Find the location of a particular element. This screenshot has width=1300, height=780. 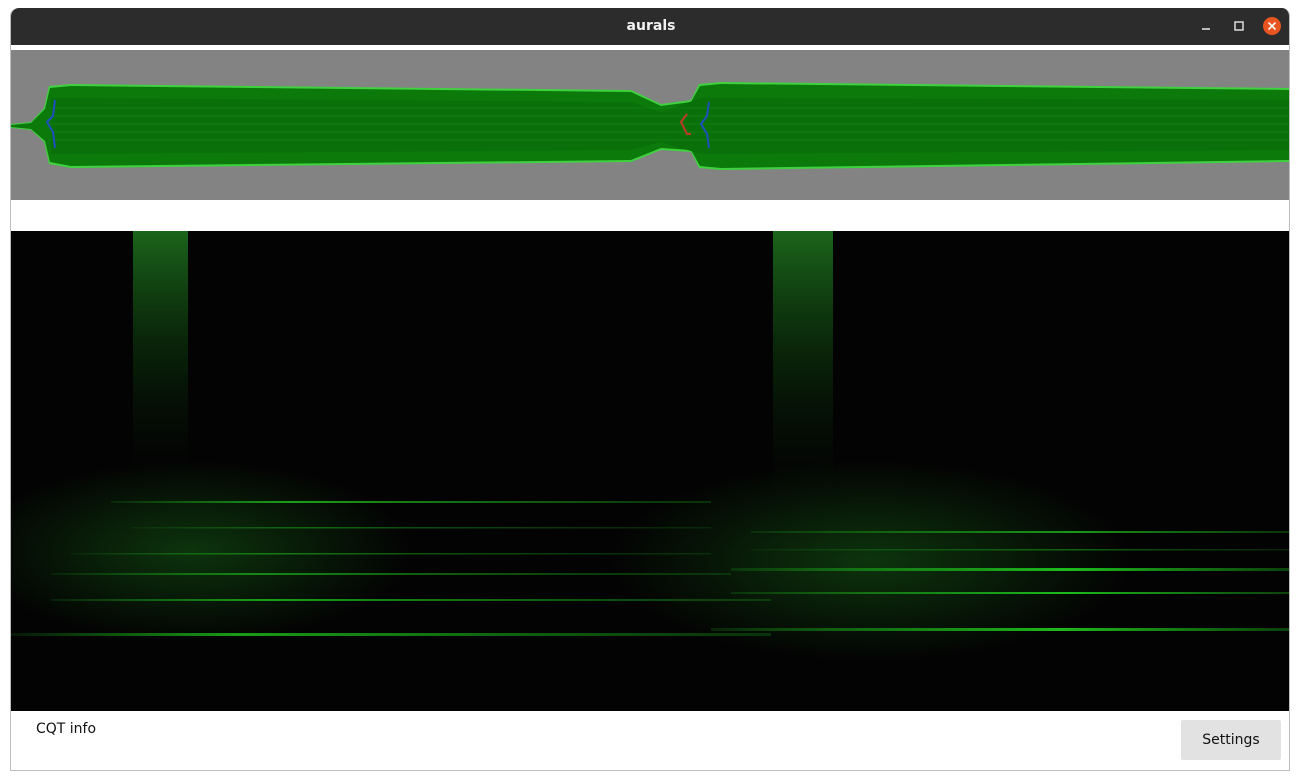

close-icon is located at coordinates (1272, 26).